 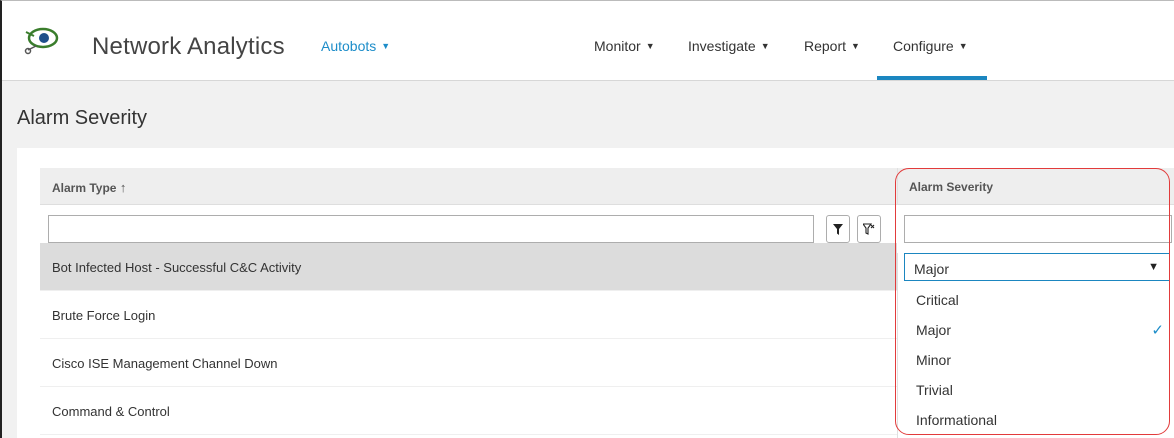 I want to click on tenant-label: Autobots, so click(x=349, y=46).